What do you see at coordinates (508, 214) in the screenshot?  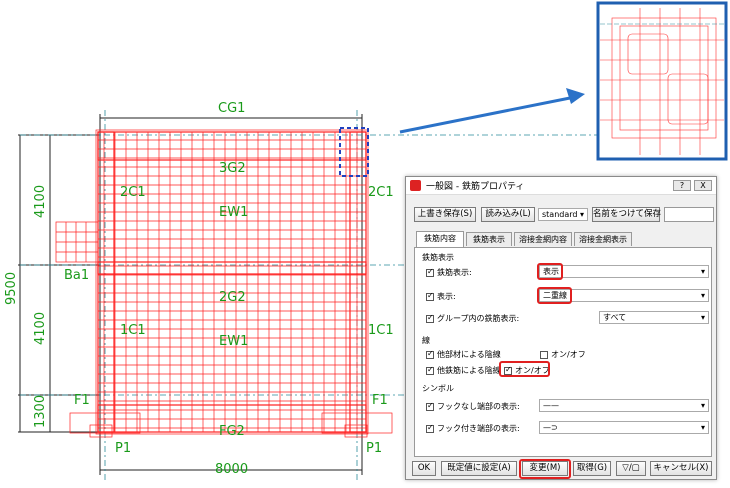 I see `load-button: 読み込み(L)` at bounding box center [508, 214].